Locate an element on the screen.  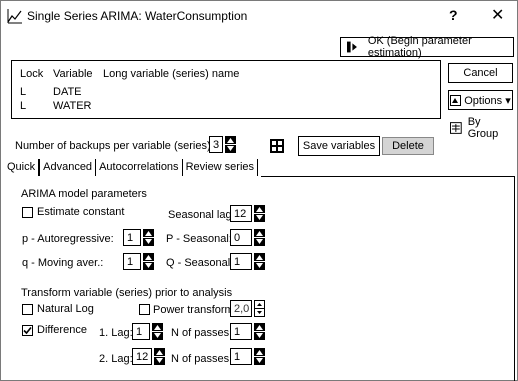
power-transform-spinner: 2,0 is located at coordinates (247, 308).